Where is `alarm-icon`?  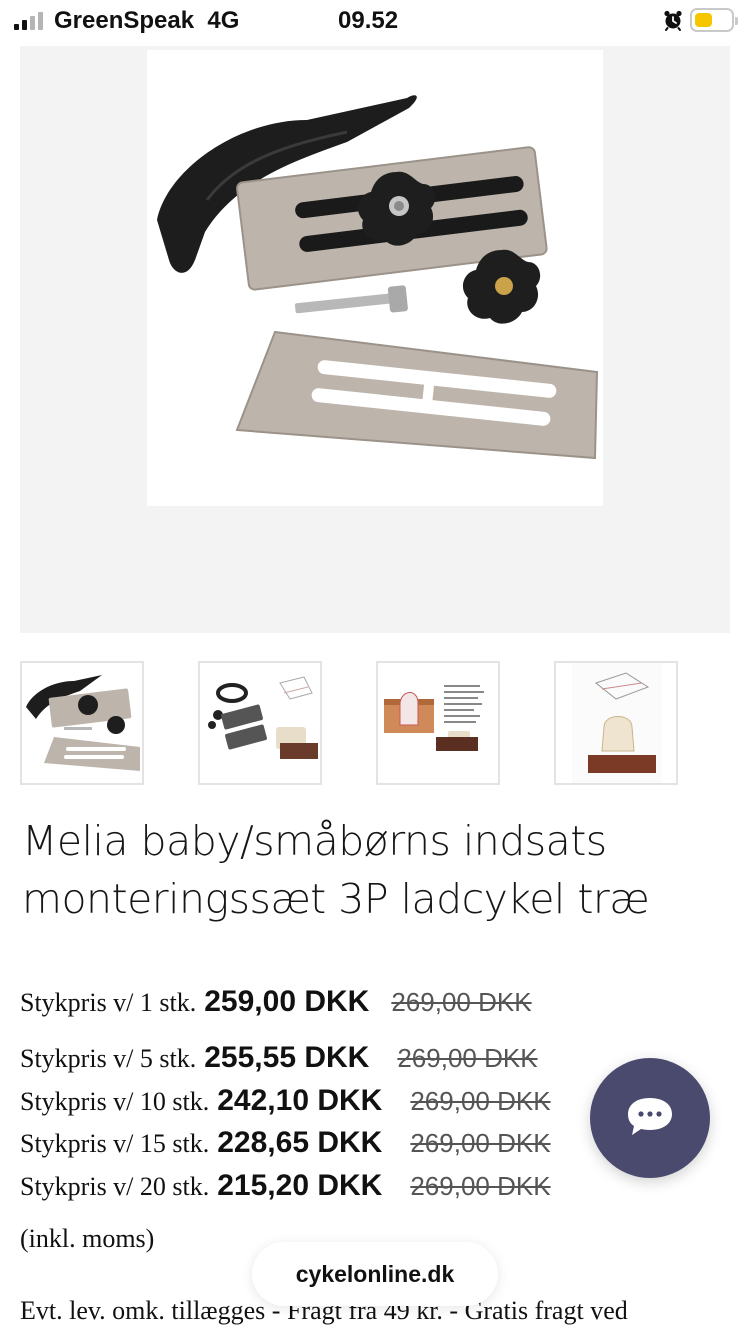 alarm-icon is located at coordinates (673, 20).